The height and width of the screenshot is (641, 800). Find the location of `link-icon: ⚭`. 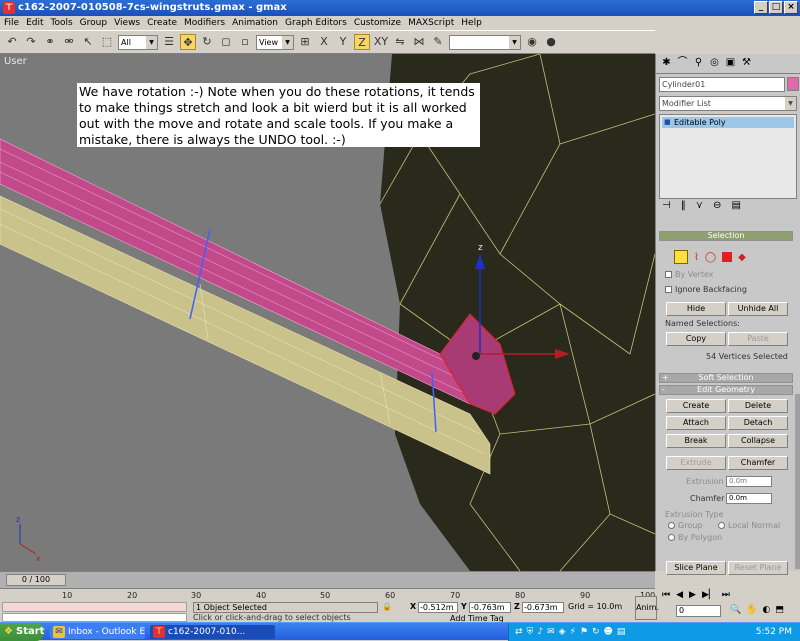

link-icon: ⚭ is located at coordinates (50, 42).